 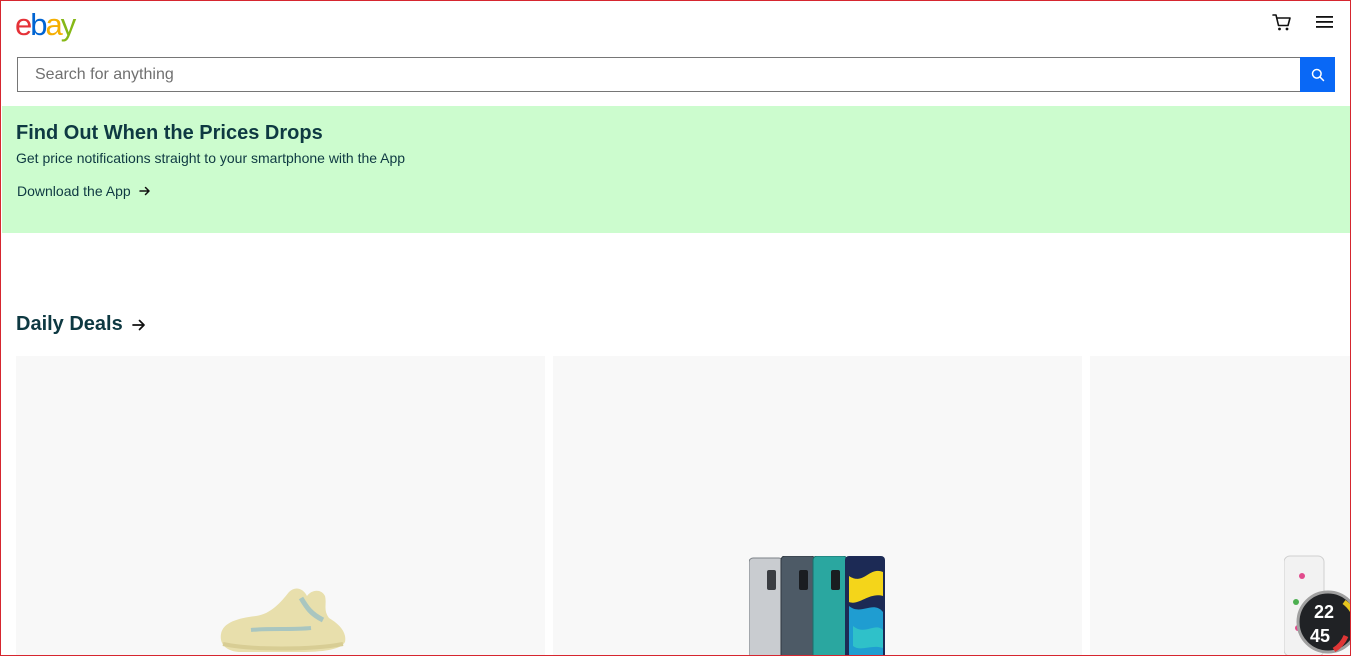 I want to click on download-app-link: Download the App, so click(x=84, y=191).